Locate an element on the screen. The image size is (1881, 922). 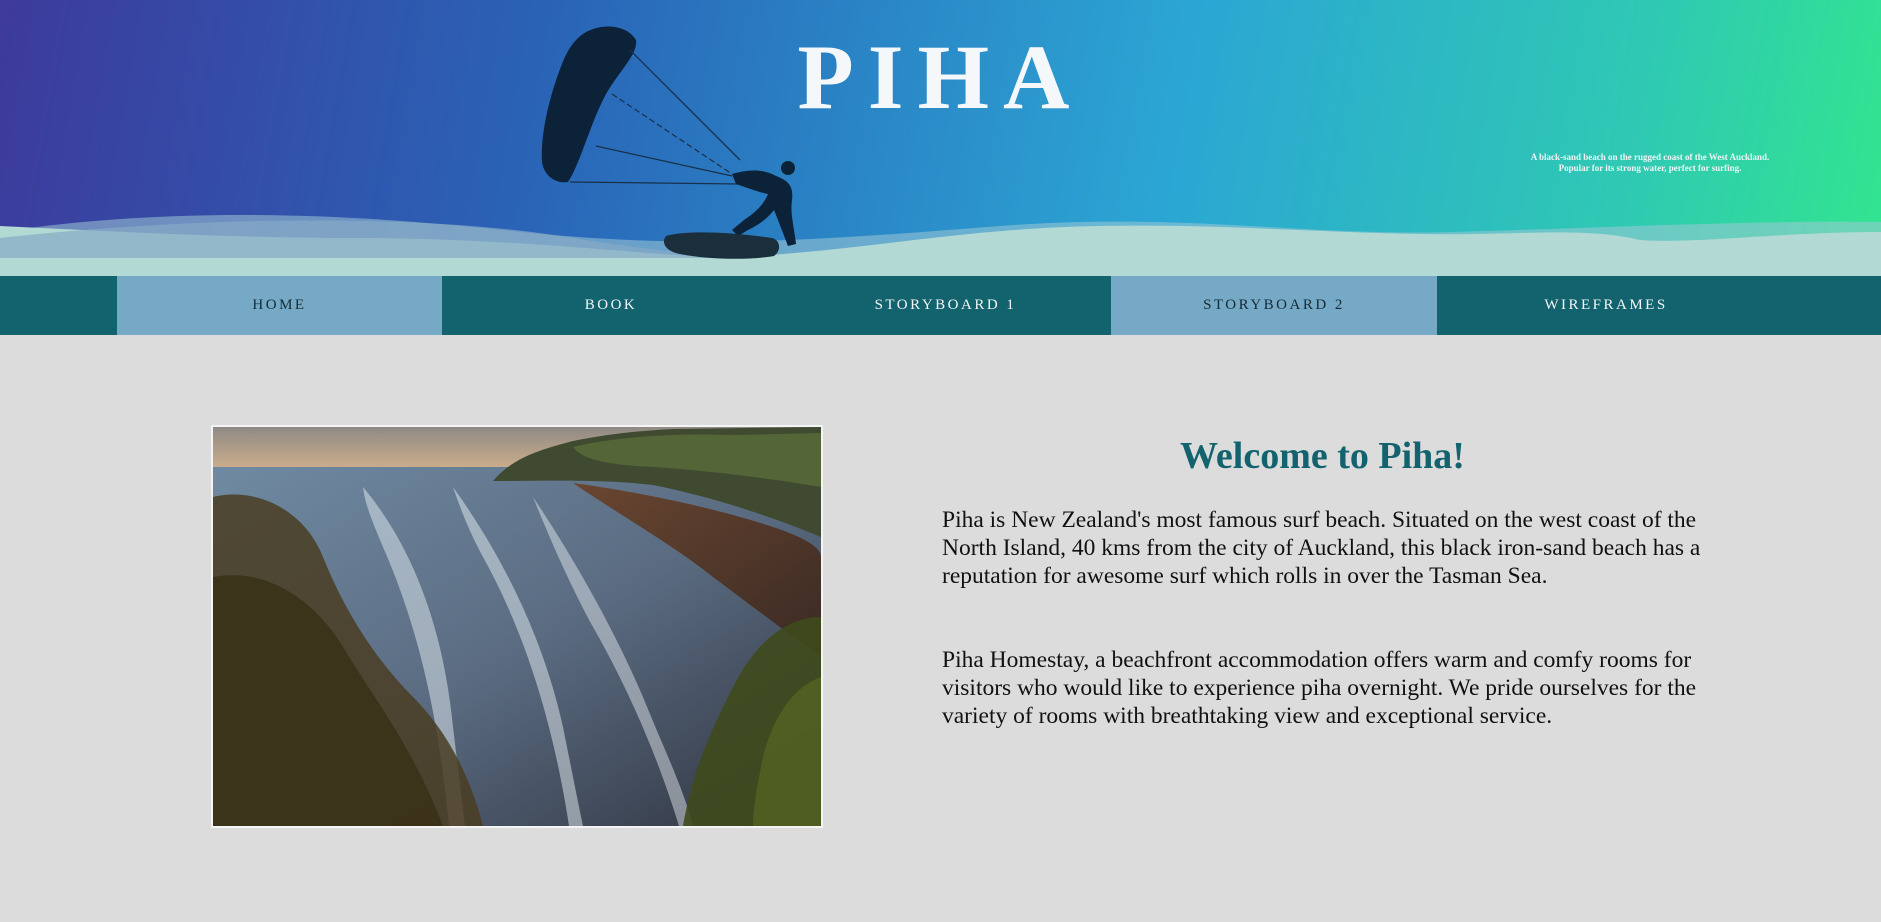
nav-item-wireframes: WIREFRAMES is located at coordinates (1606, 305).